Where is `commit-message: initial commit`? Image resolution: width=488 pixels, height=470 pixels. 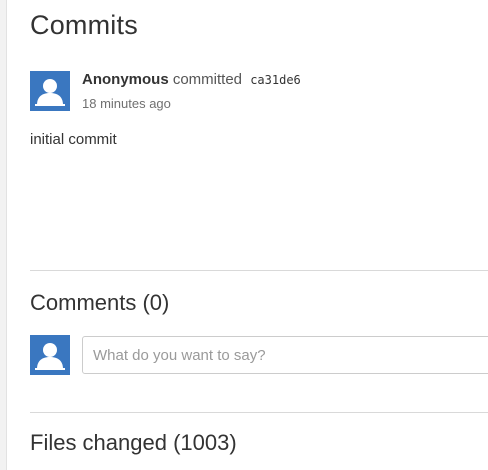 commit-message: initial commit is located at coordinates (73, 139).